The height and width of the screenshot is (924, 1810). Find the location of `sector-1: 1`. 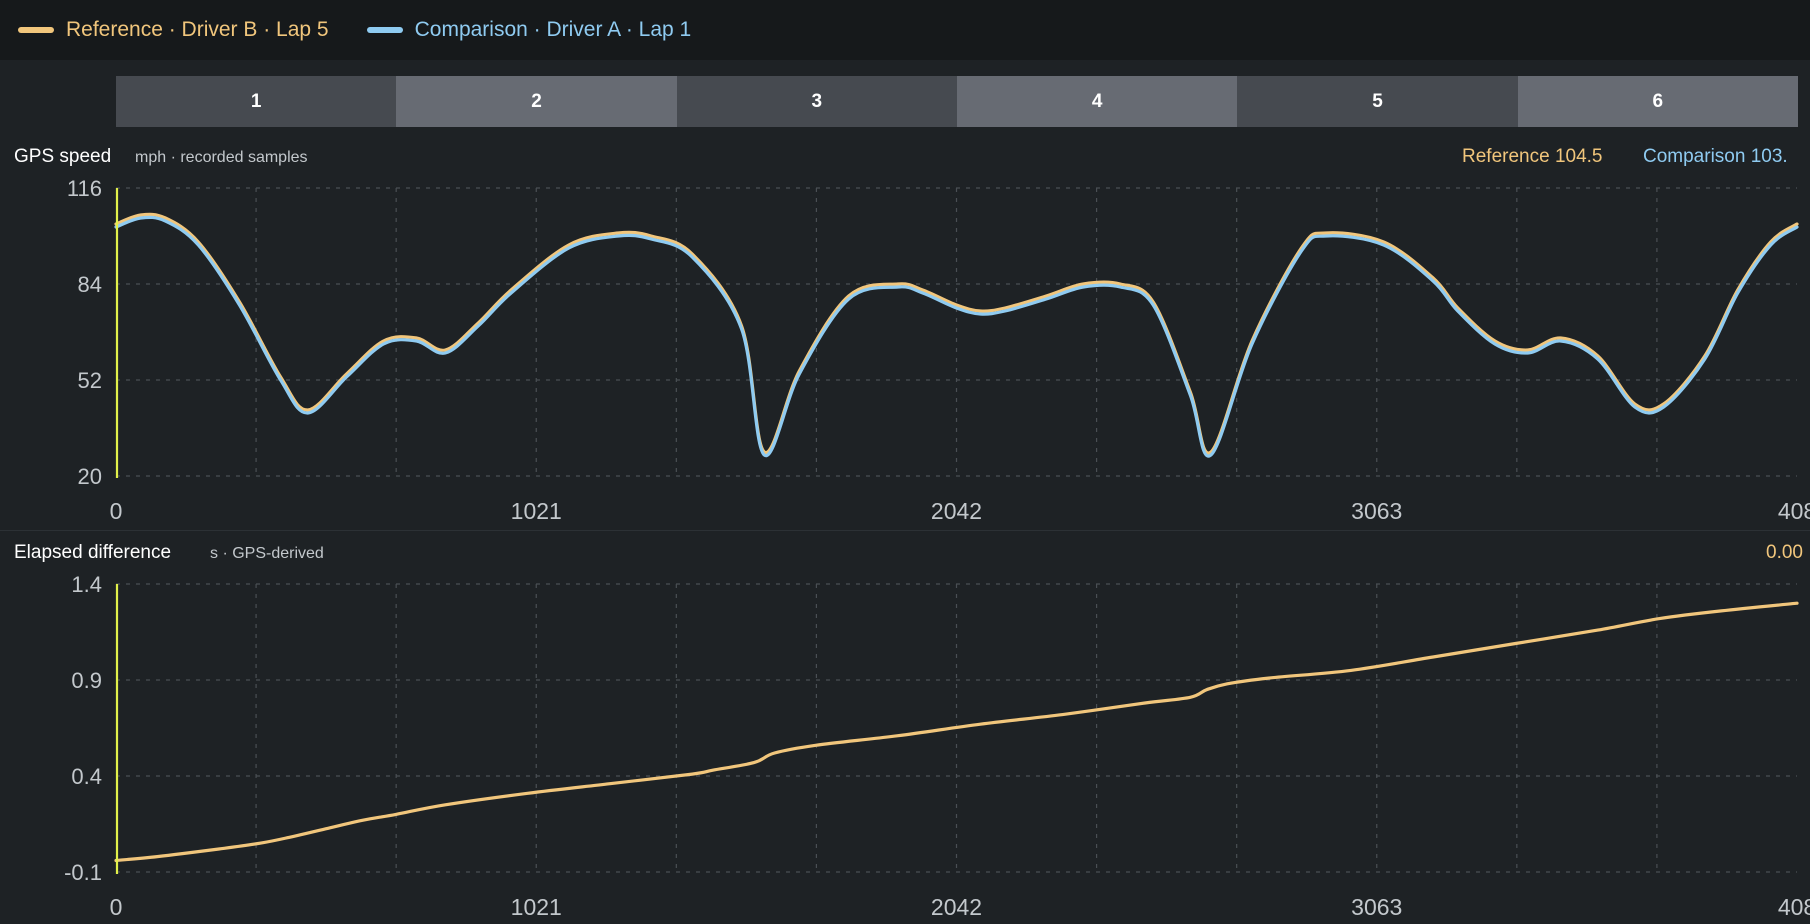

sector-1: 1 is located at coordinates (256, 101).